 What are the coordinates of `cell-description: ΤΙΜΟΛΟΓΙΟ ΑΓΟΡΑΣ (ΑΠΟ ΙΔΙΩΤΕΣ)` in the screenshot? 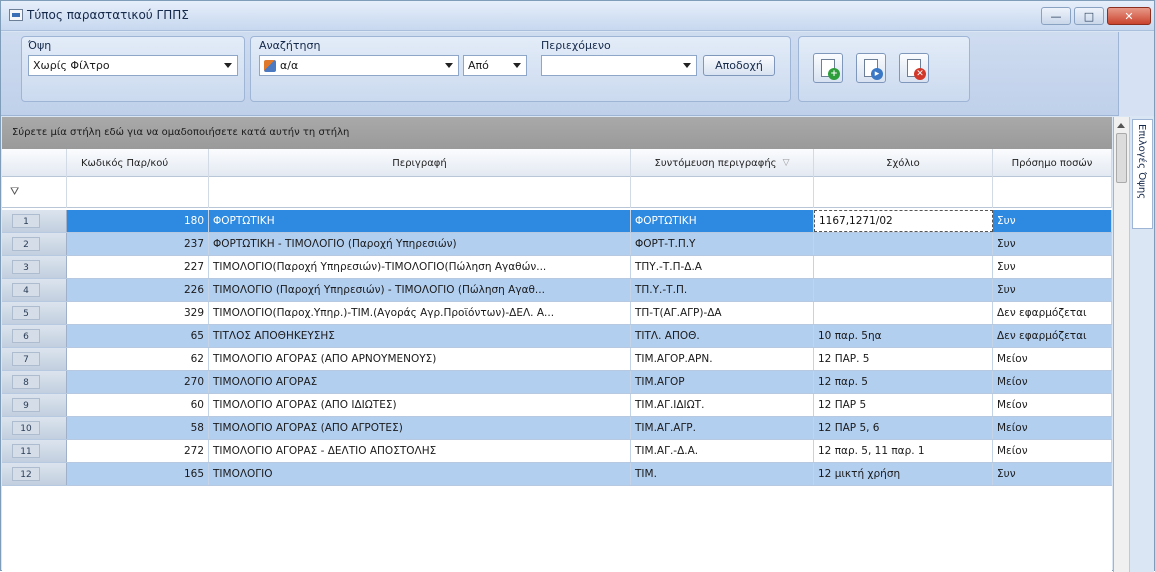 It's located at (420, 405).